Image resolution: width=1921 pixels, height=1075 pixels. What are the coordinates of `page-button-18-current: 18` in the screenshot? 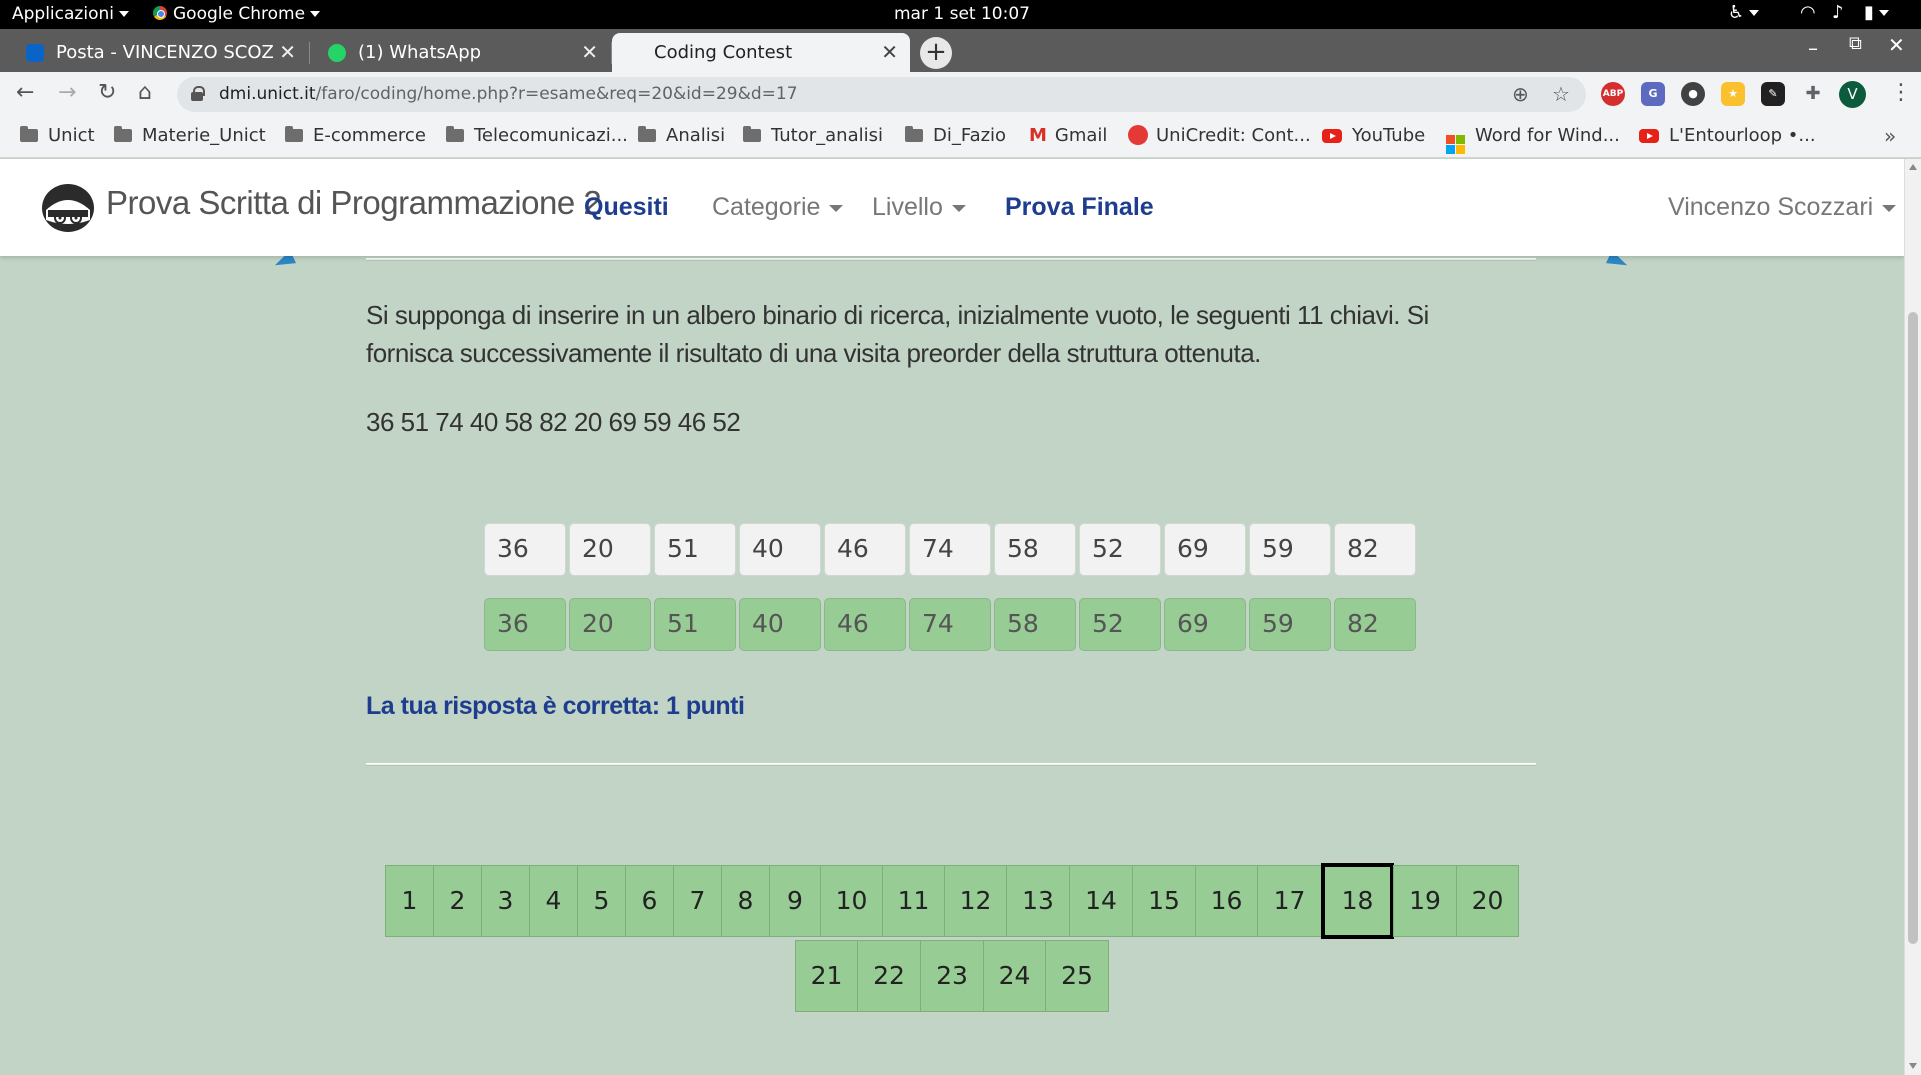 It's located at (1357, 901).